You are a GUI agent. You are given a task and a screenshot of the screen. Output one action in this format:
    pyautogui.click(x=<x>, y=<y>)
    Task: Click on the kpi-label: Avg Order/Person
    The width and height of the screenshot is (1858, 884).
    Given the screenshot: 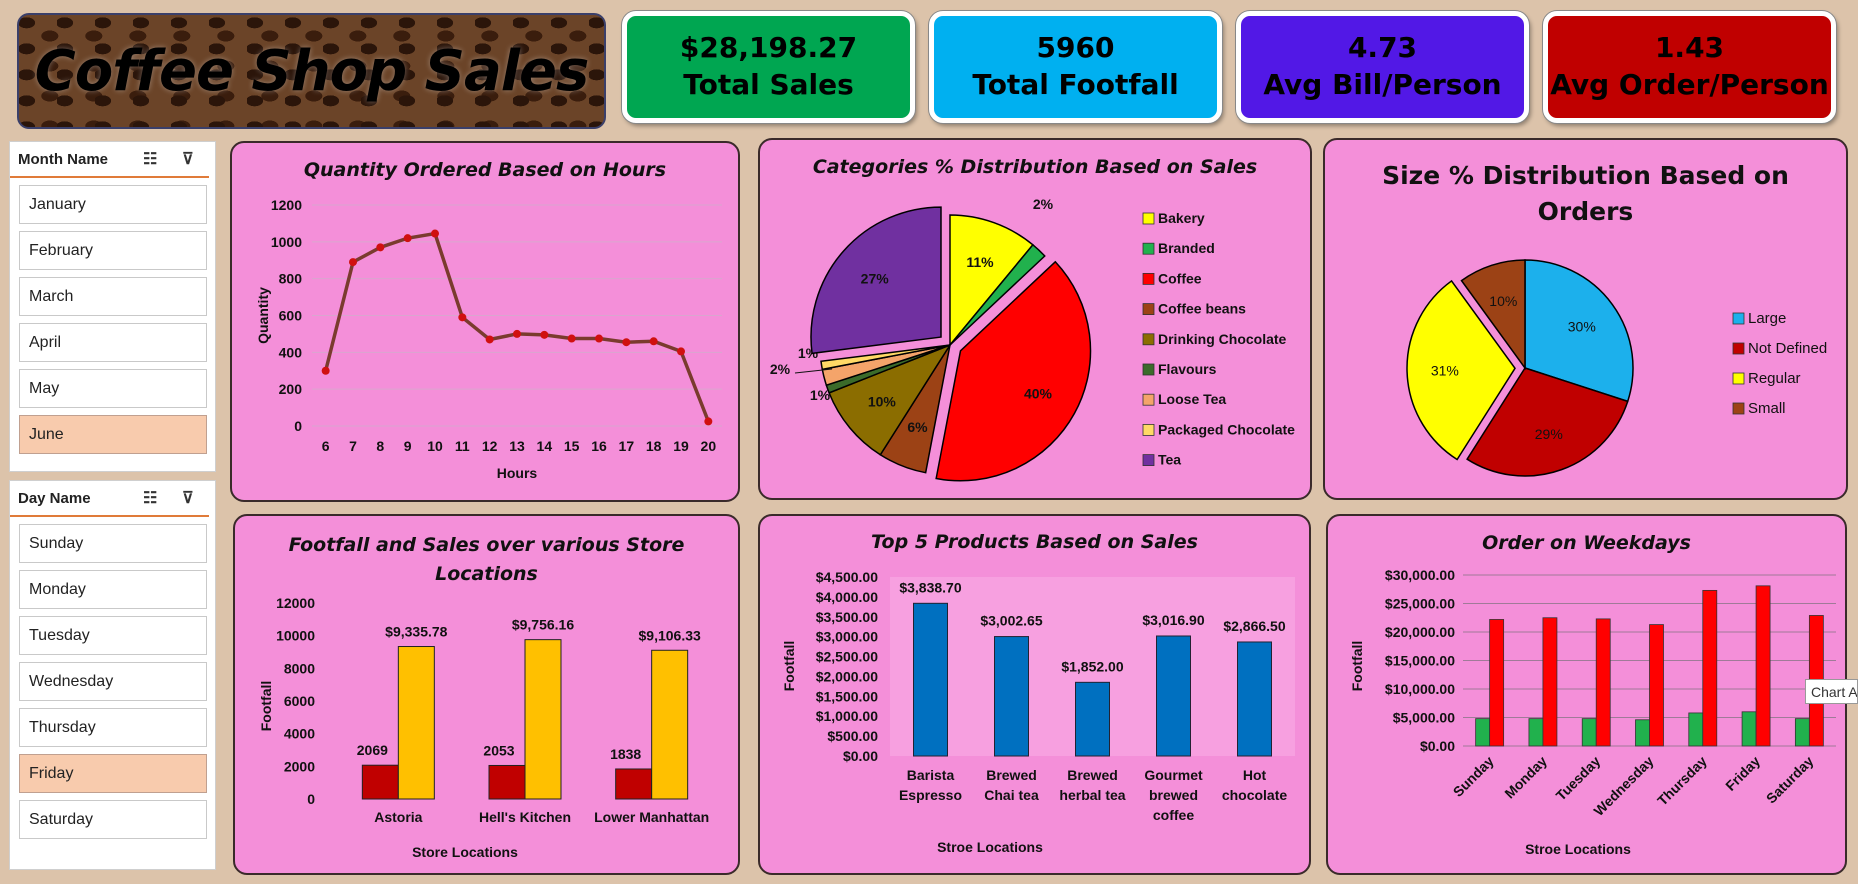 What is the action you would take?
    pyautogui.click(x=1689, y=84)
    